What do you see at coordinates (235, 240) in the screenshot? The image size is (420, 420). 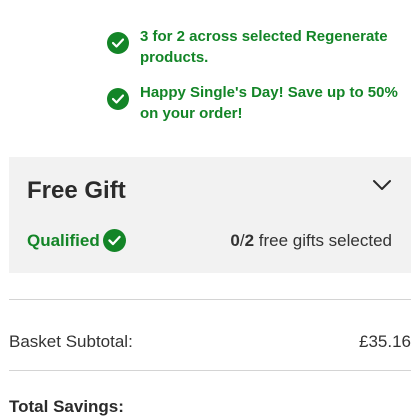 I see `selected-count: 0` at bounding box center [235, 240].